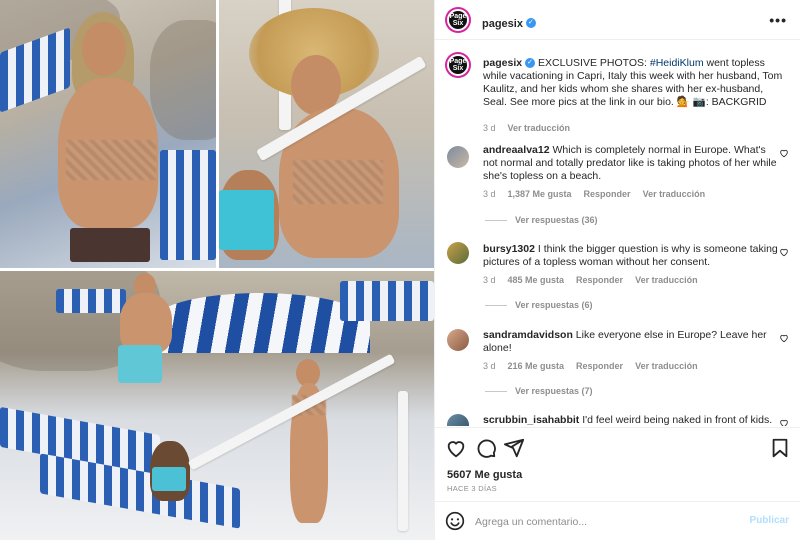 This screenshot has height=540, width=800. I want to click on railing, so click(403, 461).